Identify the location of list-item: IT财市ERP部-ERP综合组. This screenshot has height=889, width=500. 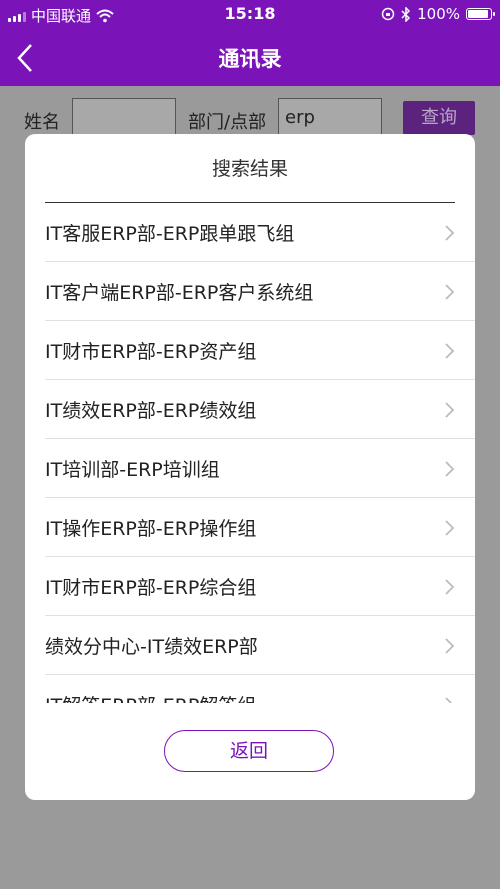
(260, 586).